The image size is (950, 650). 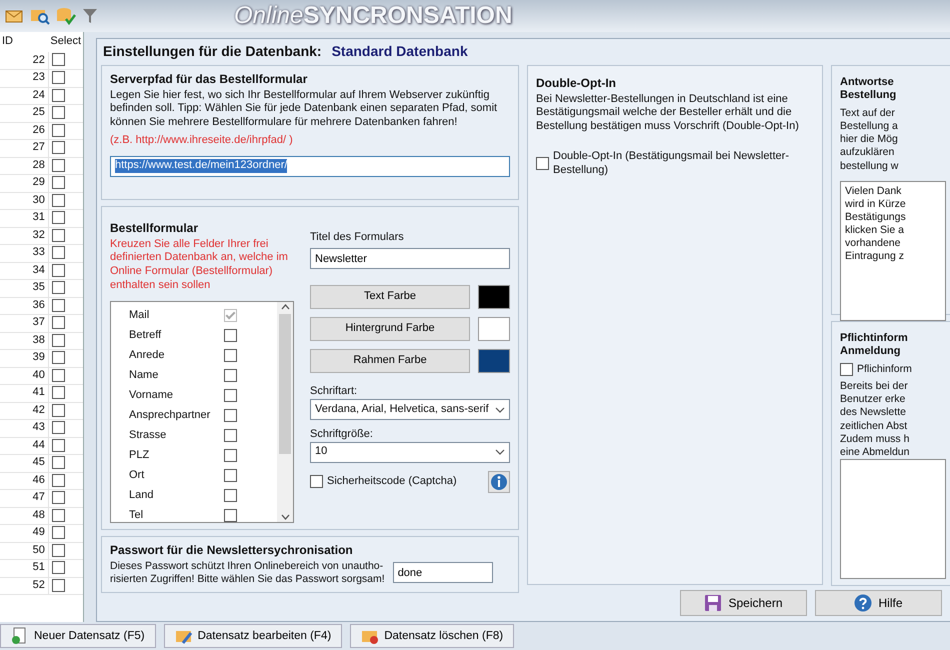 What do you see at coordinates (878, 603) in the screenshot?
I see `dialog-button: Hilfe` at bounding box center [878, 603].